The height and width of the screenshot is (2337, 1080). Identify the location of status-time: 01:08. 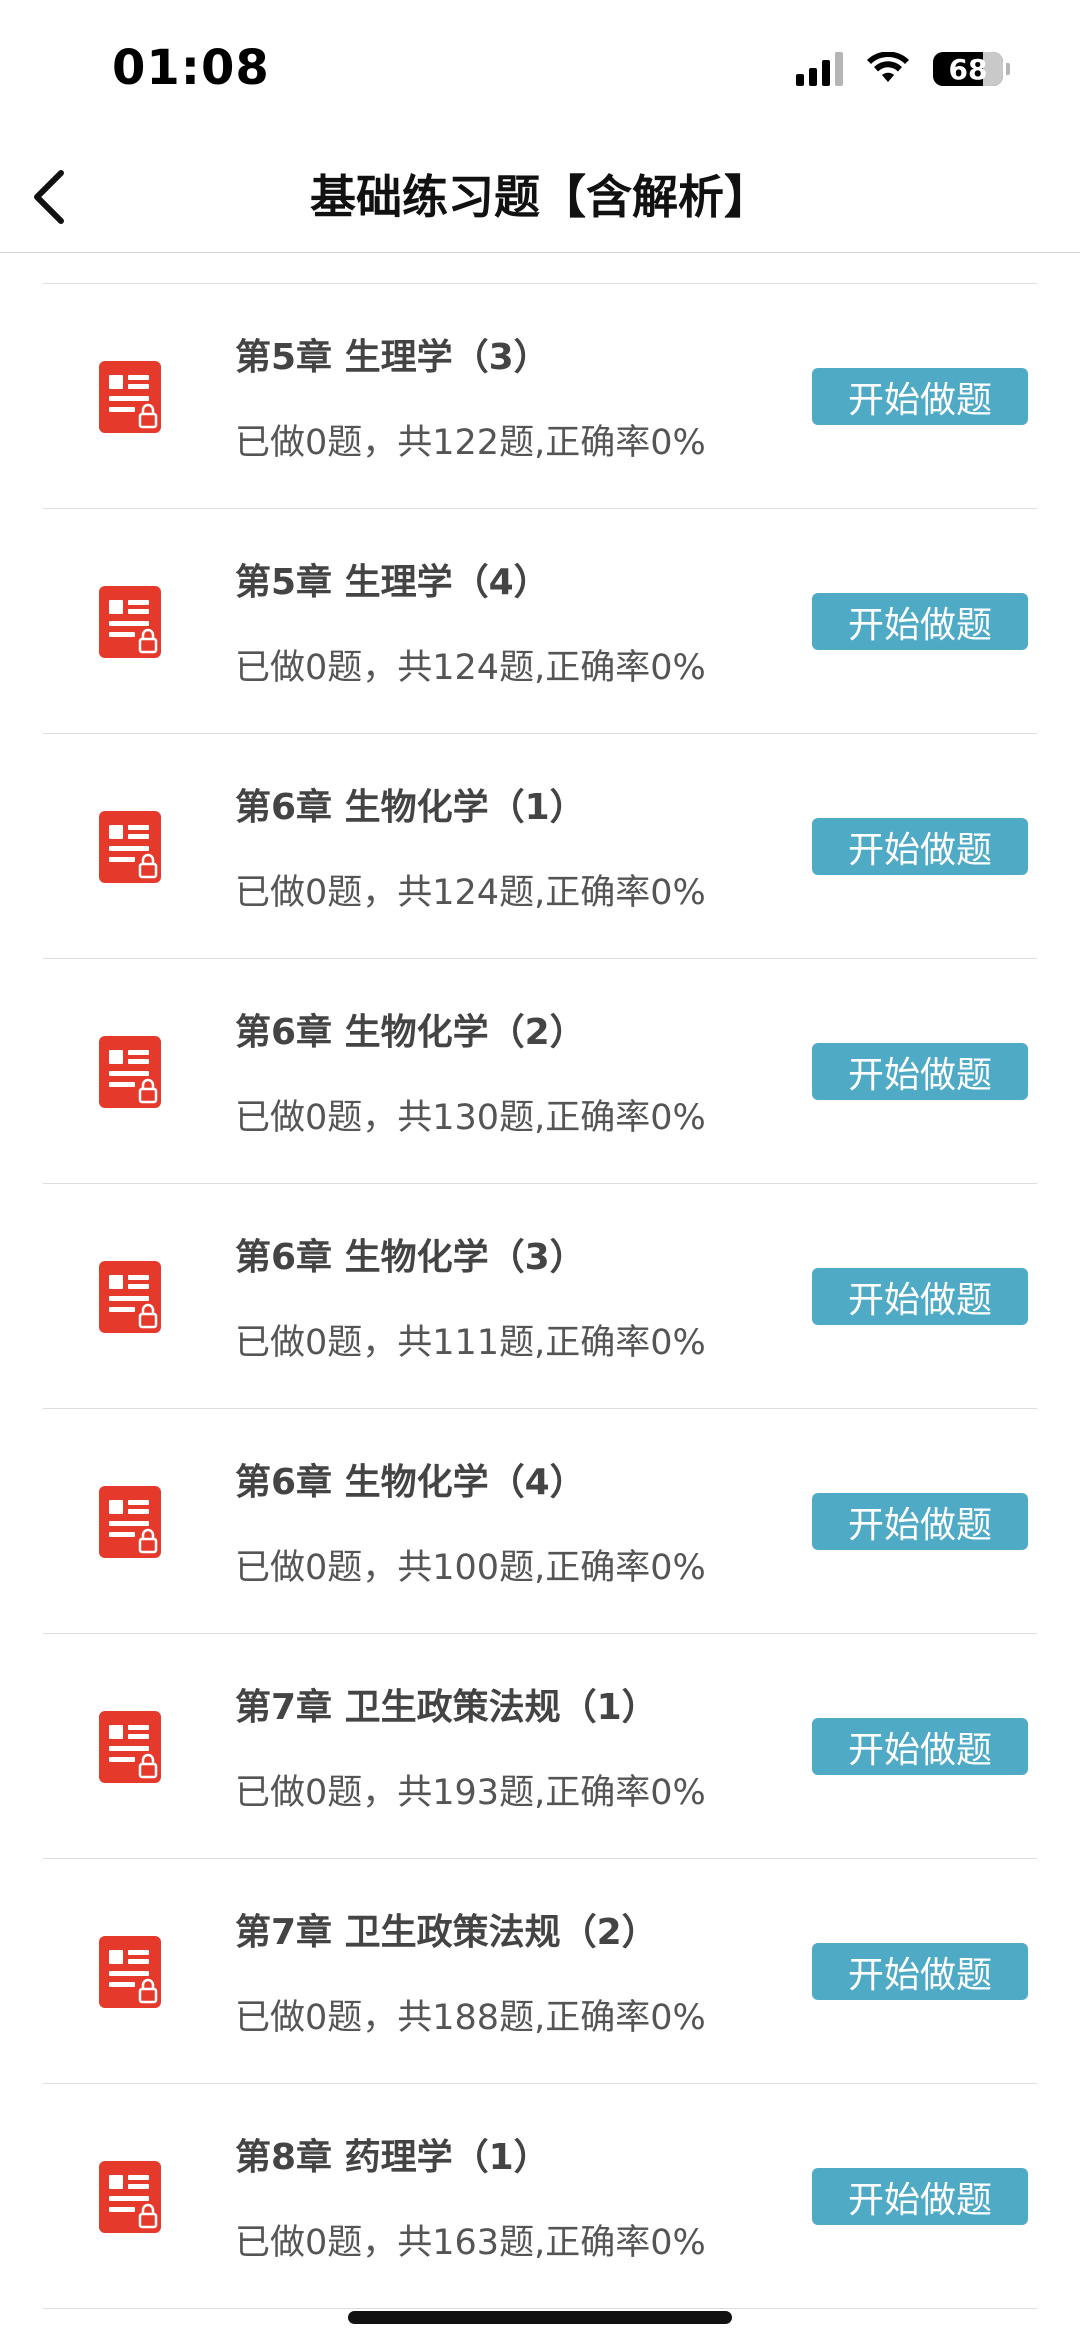
(191, 68).